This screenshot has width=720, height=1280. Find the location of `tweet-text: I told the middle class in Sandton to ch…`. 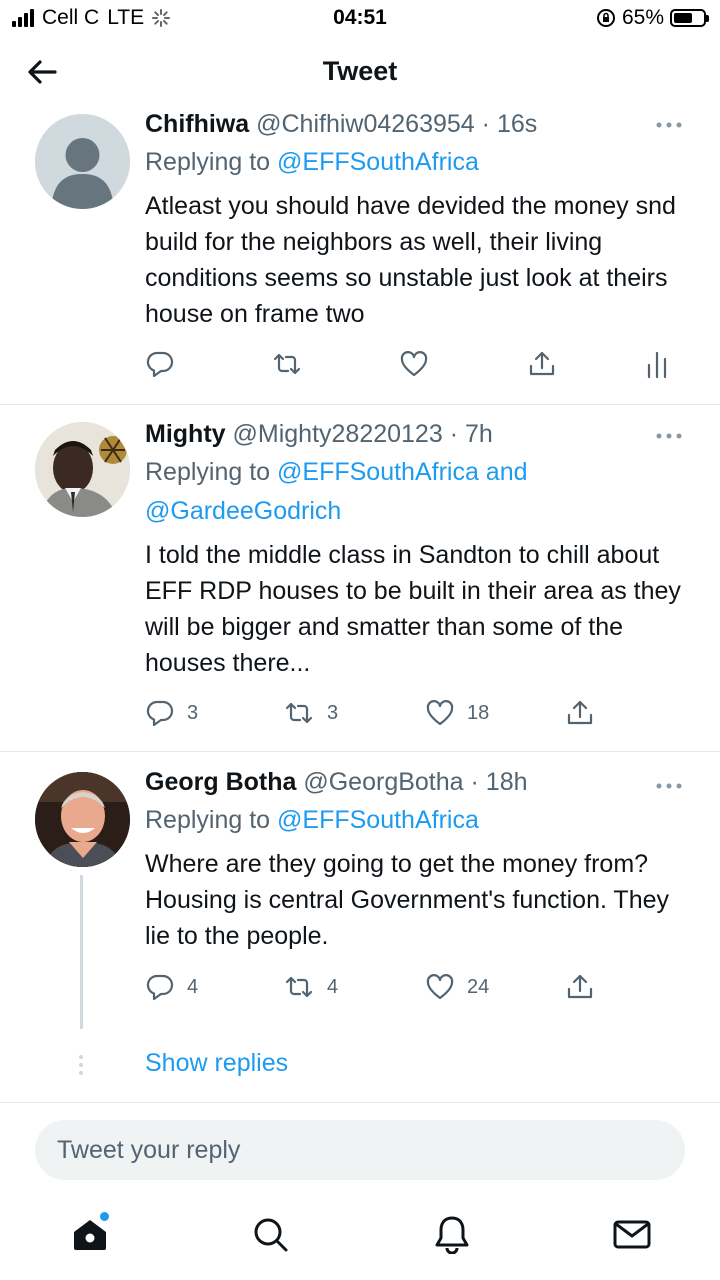

tweet-text: I told the middle class in Sandton to ch… is located at coordinates (413, 609).